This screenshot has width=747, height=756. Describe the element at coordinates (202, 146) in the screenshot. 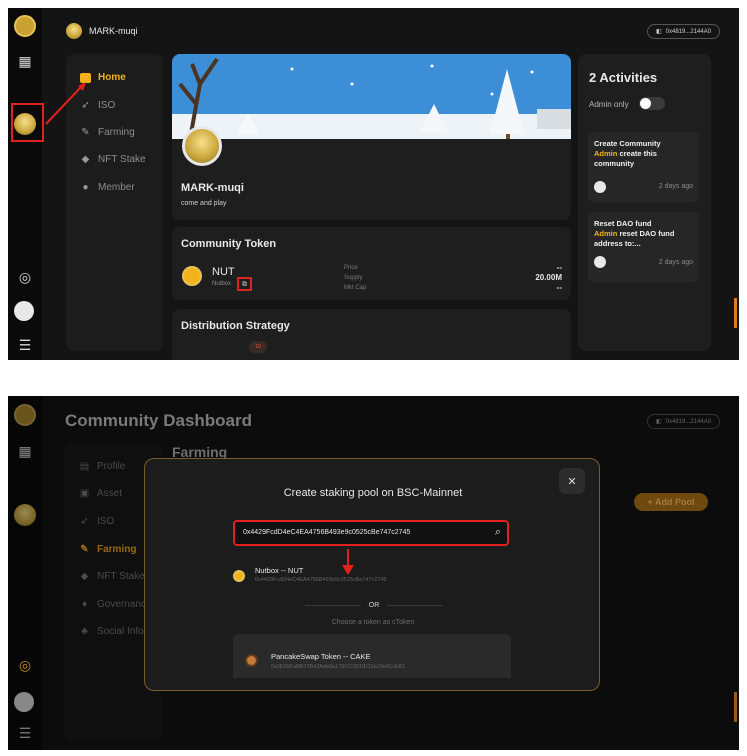

I see `community-avatar-large` at that location.